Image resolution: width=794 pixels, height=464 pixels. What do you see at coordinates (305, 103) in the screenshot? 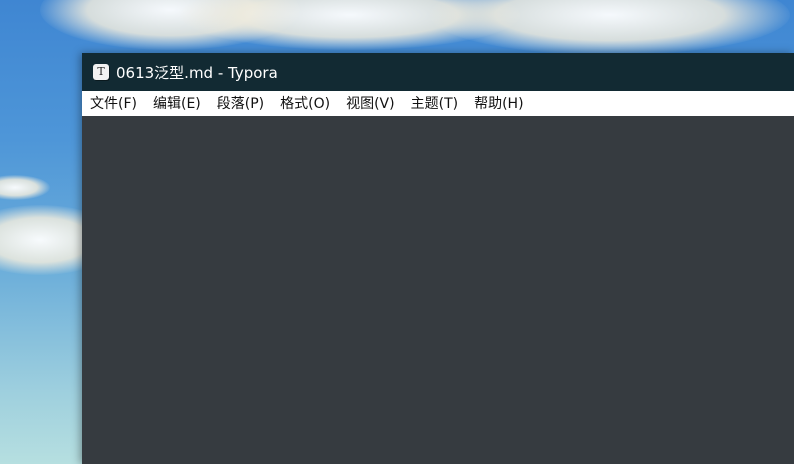
I see `menu-format: 格式(O)` at bounding box center [305, 103].